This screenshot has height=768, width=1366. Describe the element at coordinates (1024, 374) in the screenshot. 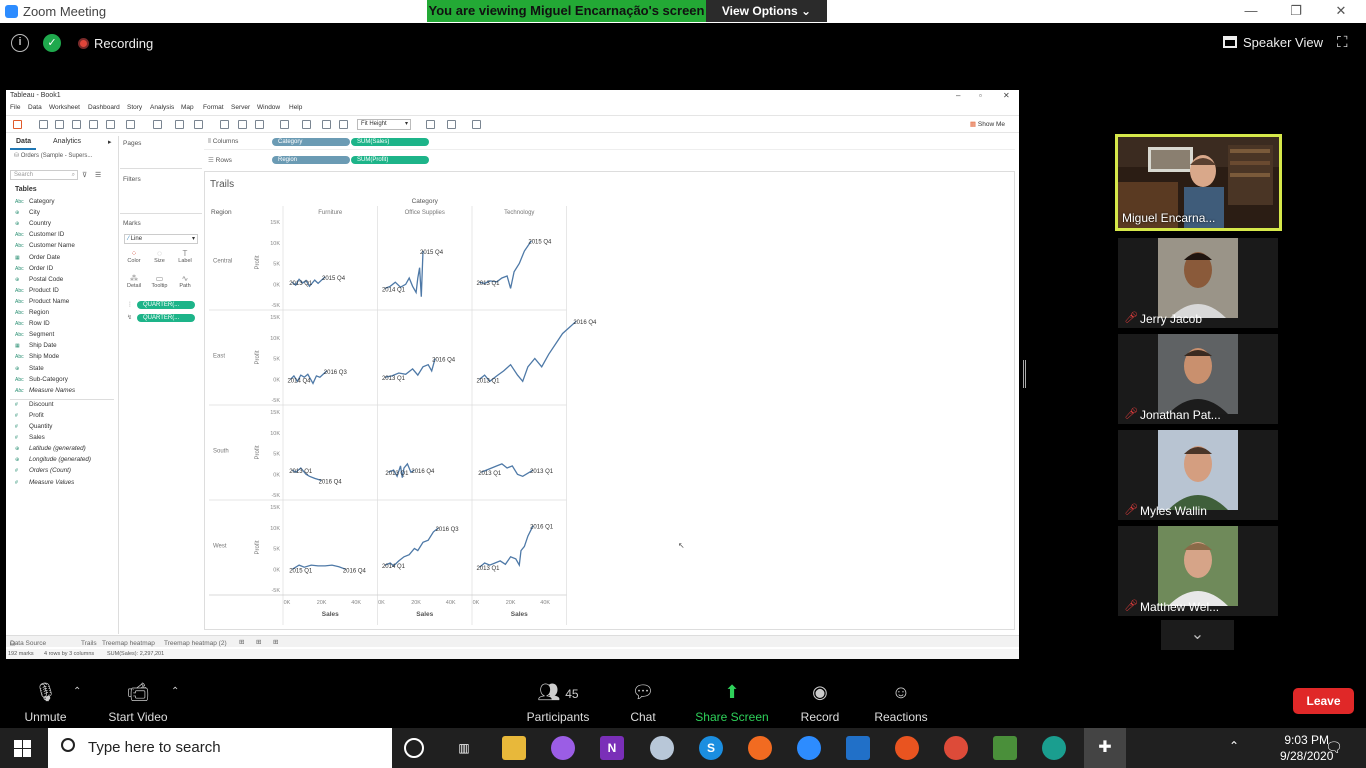

I see `splitter-handle` at that location.